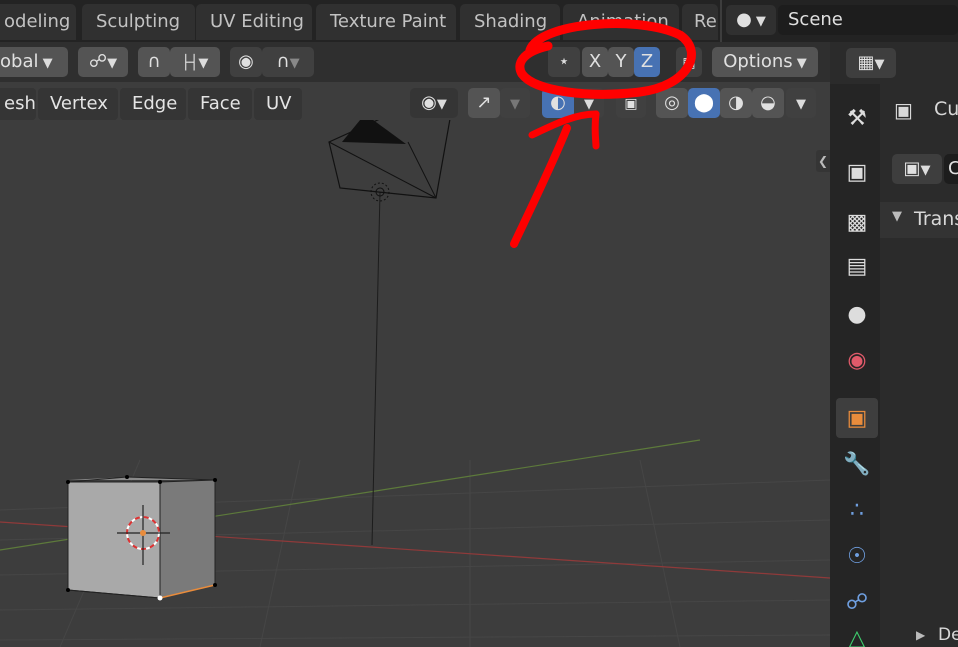 Image resolution: width=958 pixels, height=647 pixels. What do you see at coordinates (540, 186) in the screenshot?
I see `red-arrow-annotation` at bounding box center [540, 186].